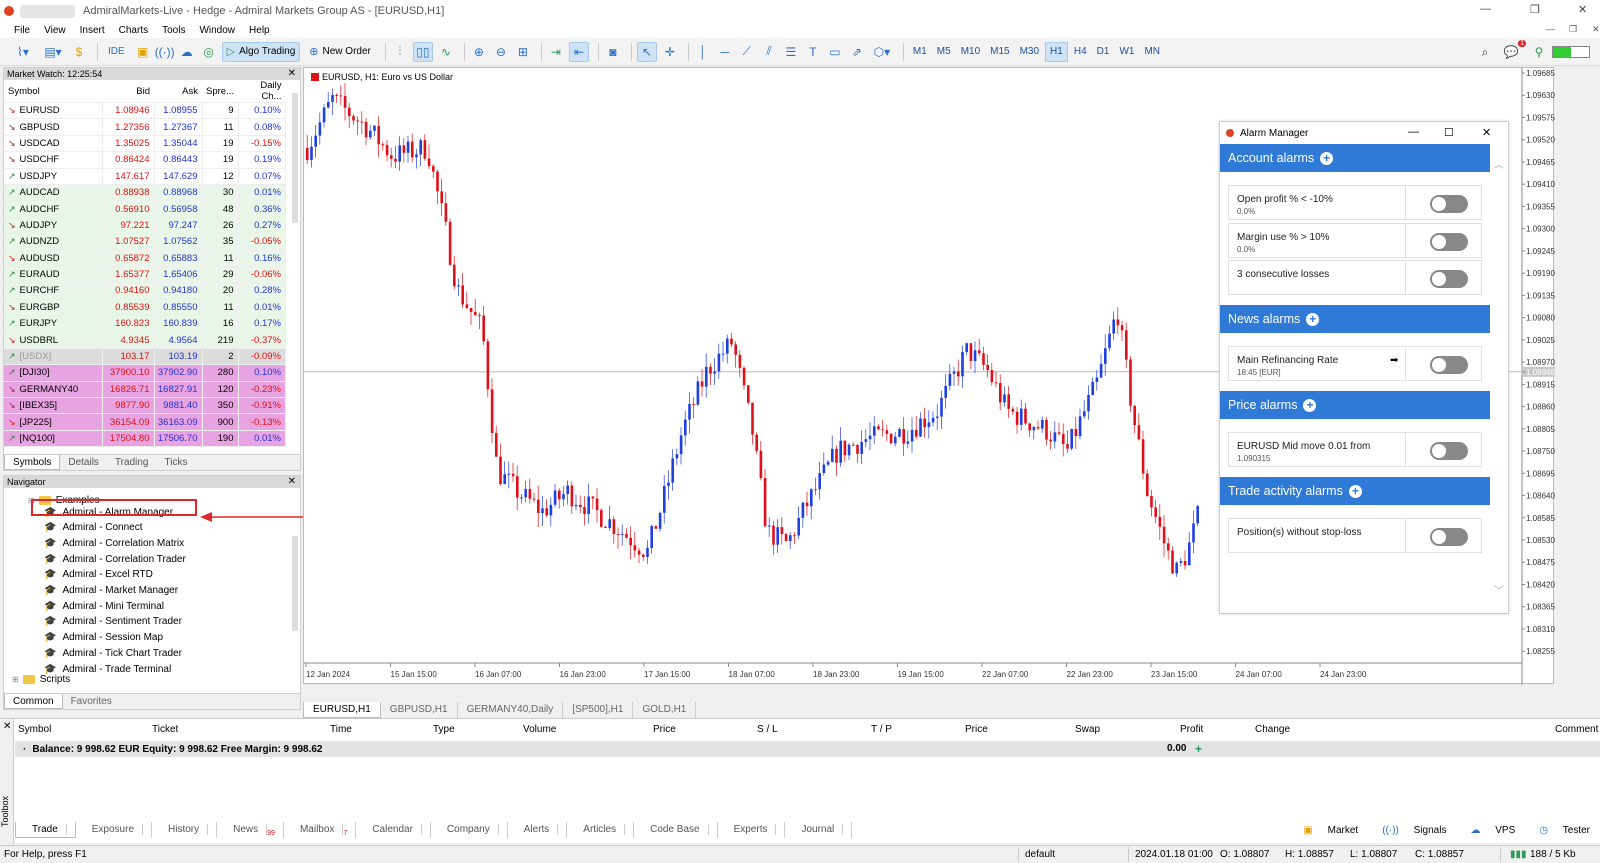 Image resolution: width=1600 pixels, height=863 pixels. I want to click on market-watch-row: ↗ [NQ100] 17504.80 17506.70 190 0.01%, so click(145, 439).